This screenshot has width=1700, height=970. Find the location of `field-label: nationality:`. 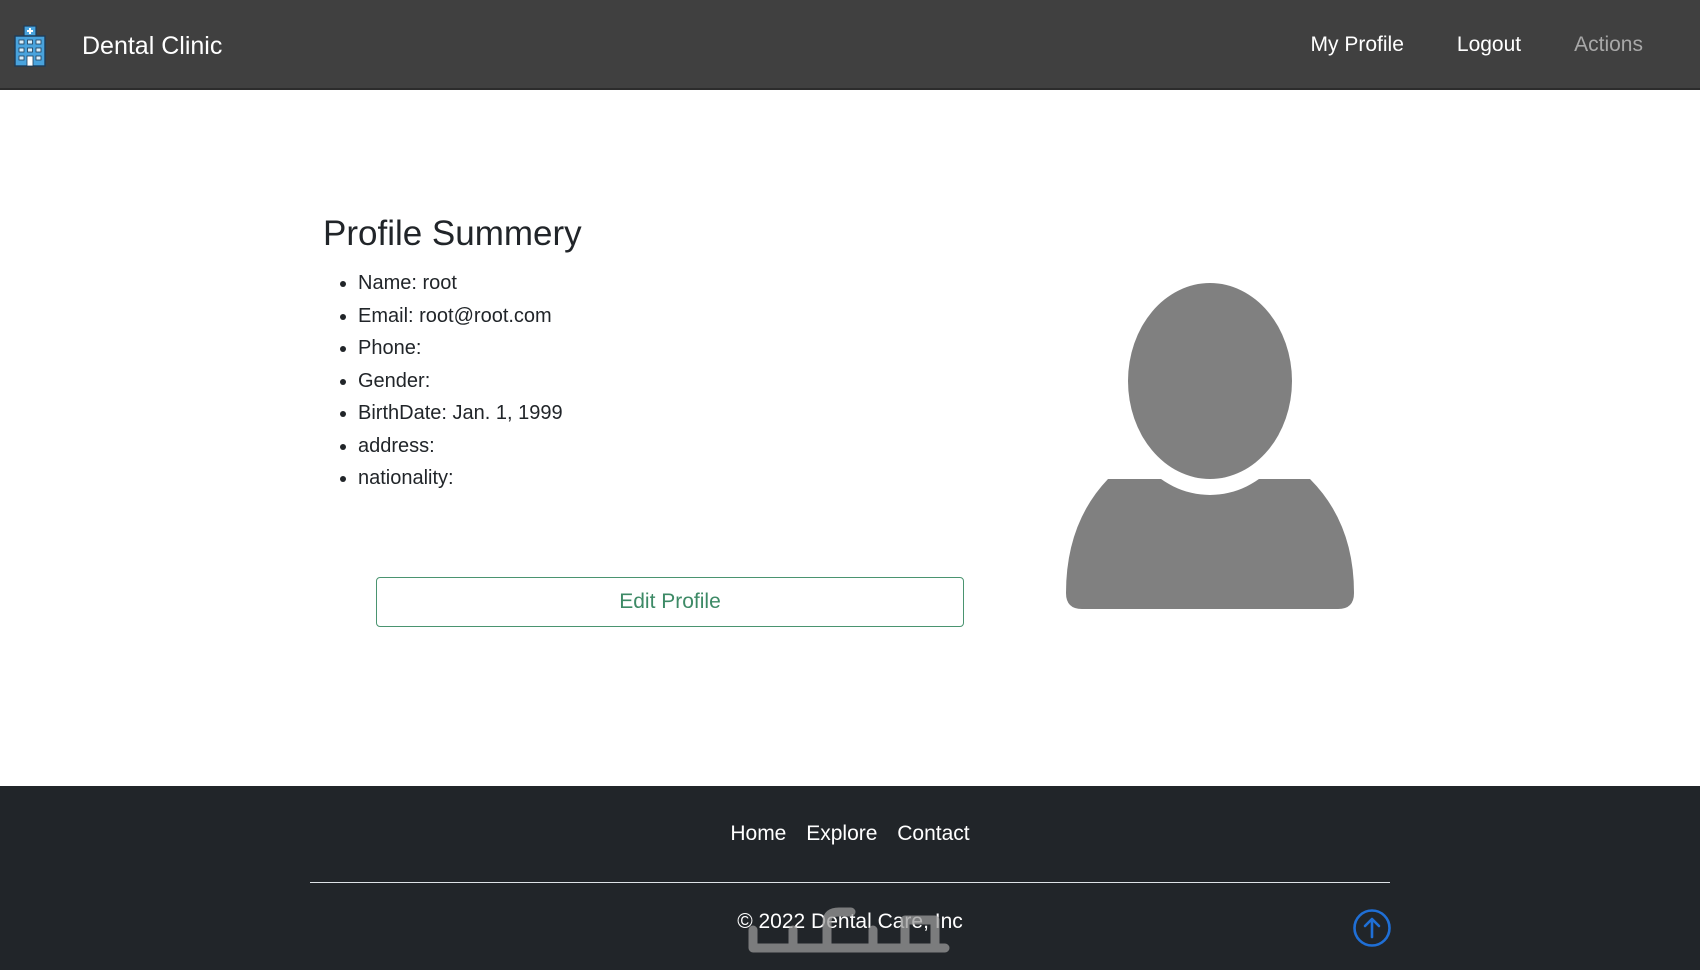

field-label: nationality: is located at coordinates (406, 478).